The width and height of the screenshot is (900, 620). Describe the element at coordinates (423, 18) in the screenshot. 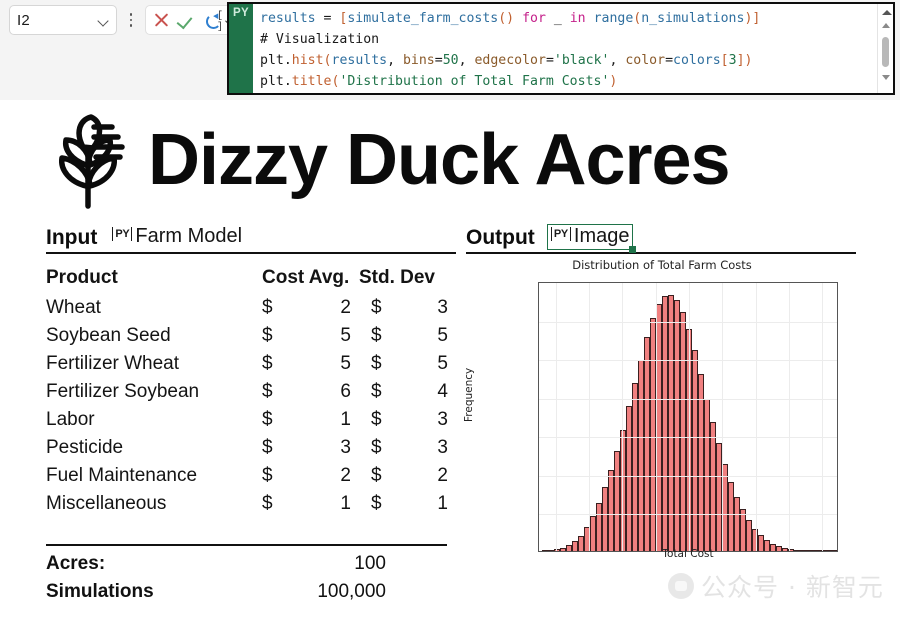

I see `code-token: simulate_farm_costs` at that location.